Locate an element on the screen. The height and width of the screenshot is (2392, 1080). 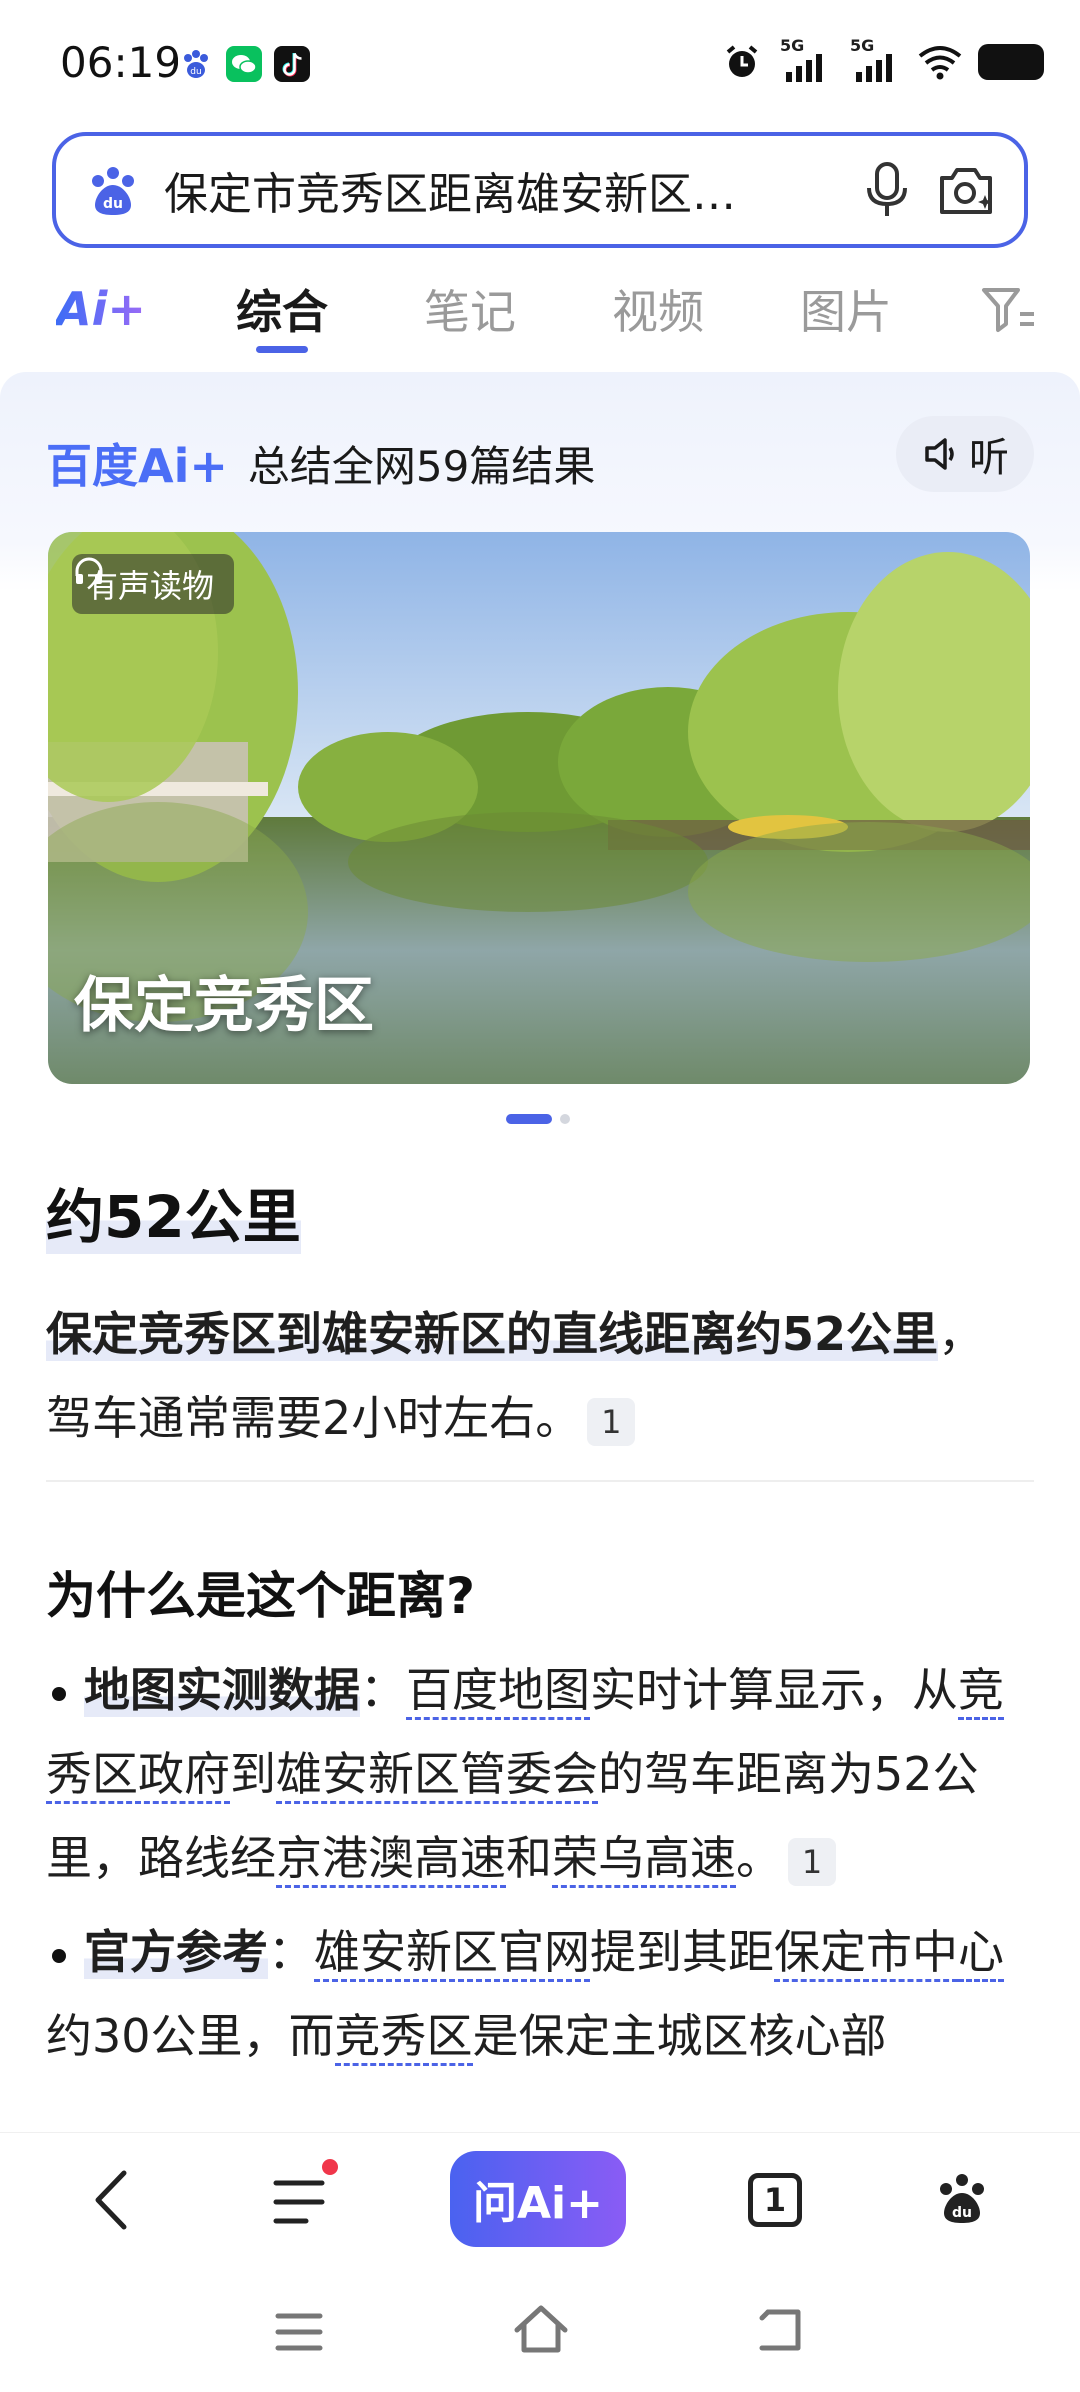
signal-5g-2: 5G is located at coordinates (874, 60).